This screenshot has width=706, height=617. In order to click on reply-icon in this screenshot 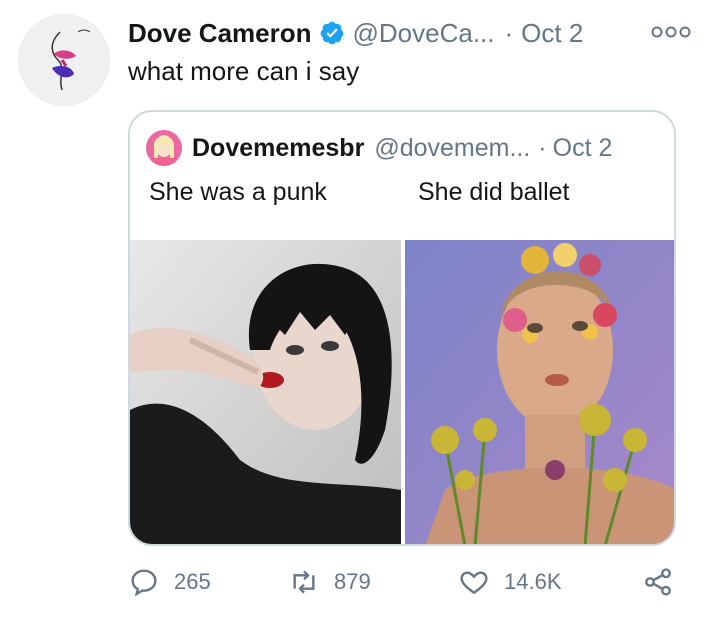, I will do `click(144, 583)`.